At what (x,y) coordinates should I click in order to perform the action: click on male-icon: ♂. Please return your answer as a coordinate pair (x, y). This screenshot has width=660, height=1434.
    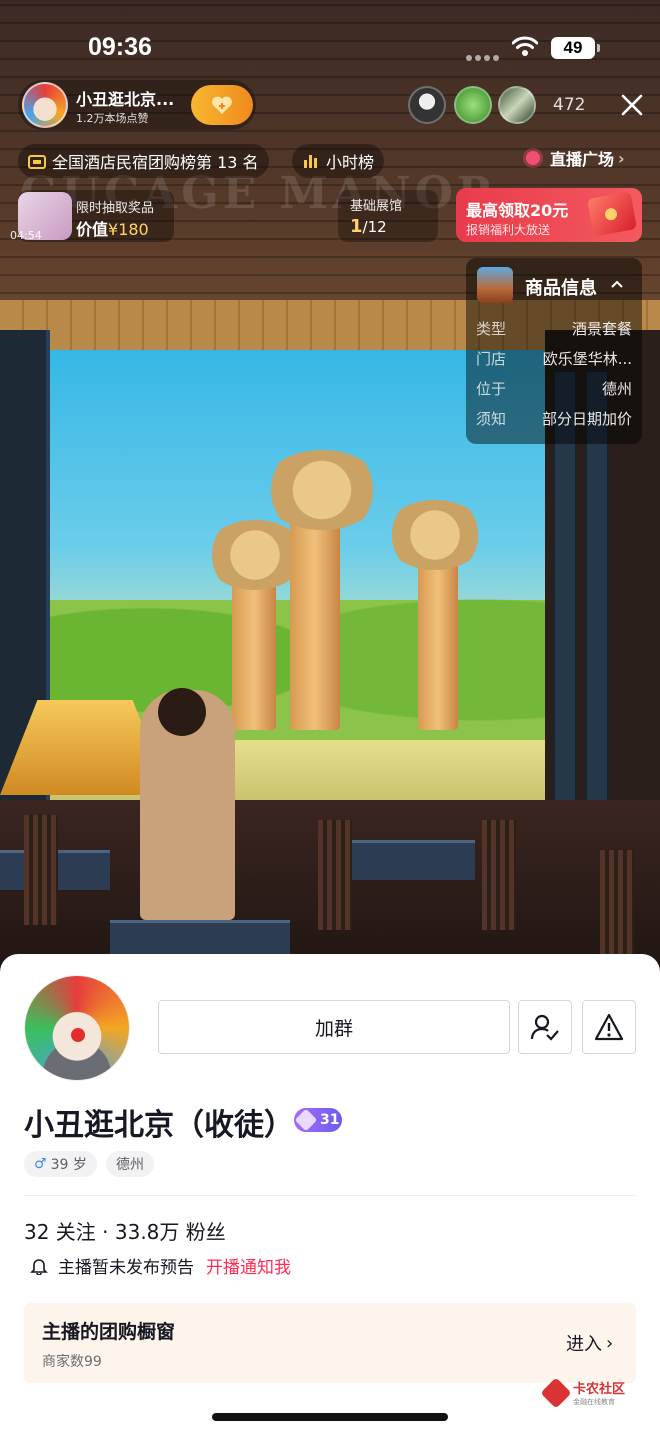
    Looking at the image, I should click on (40, 1164).